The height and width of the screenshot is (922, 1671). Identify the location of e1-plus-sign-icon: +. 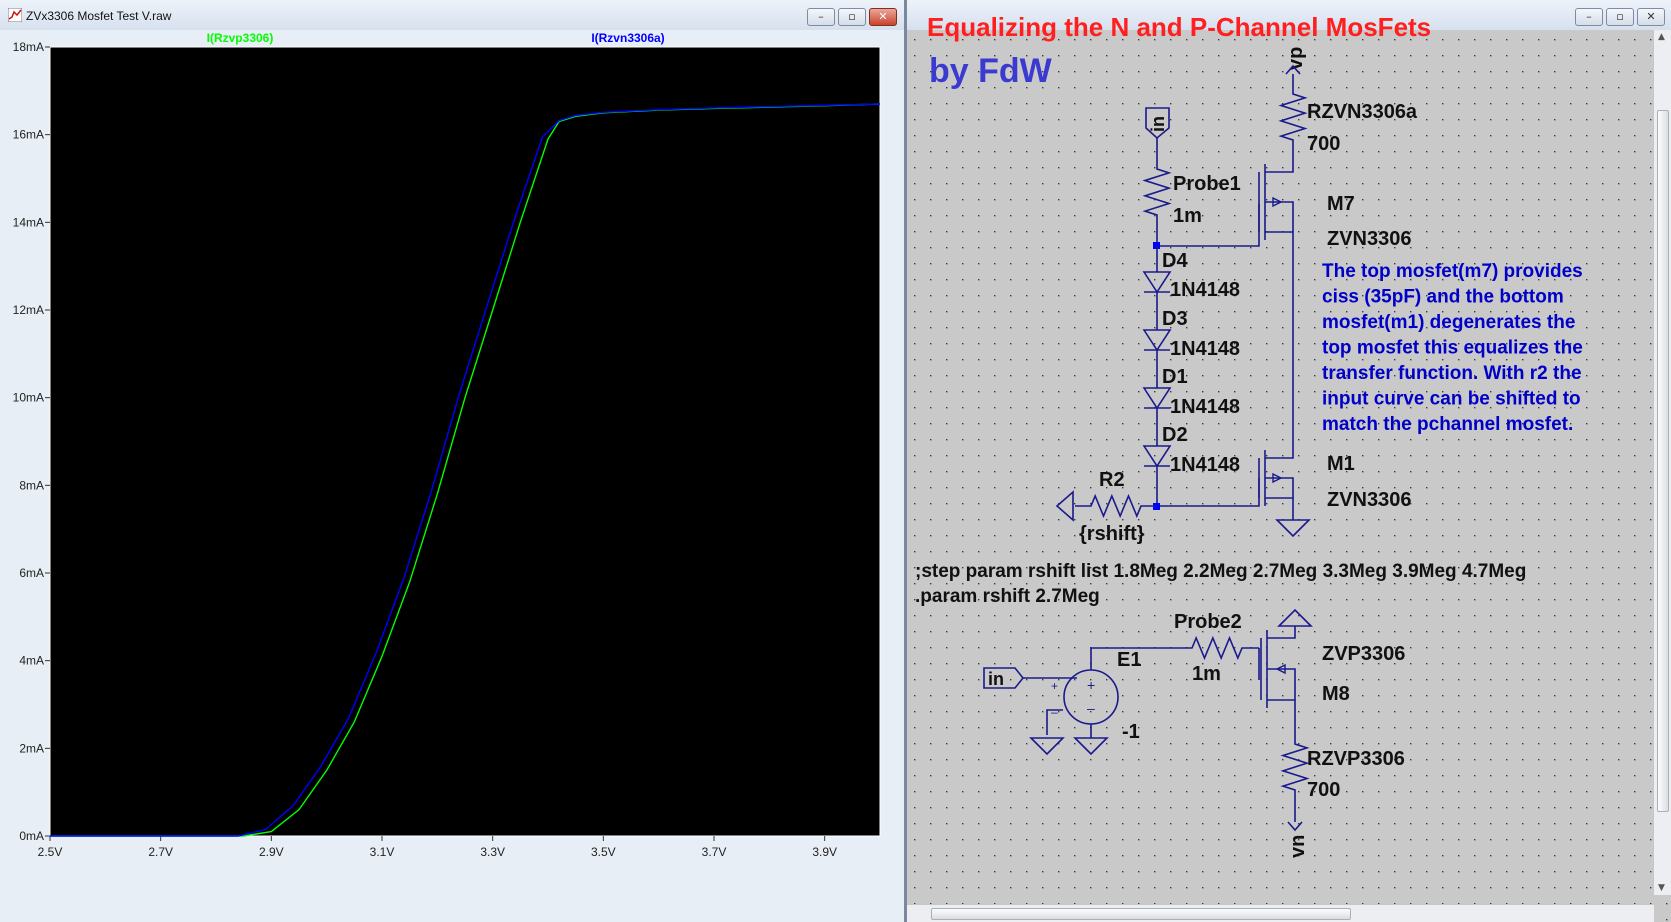
(1091, 685).